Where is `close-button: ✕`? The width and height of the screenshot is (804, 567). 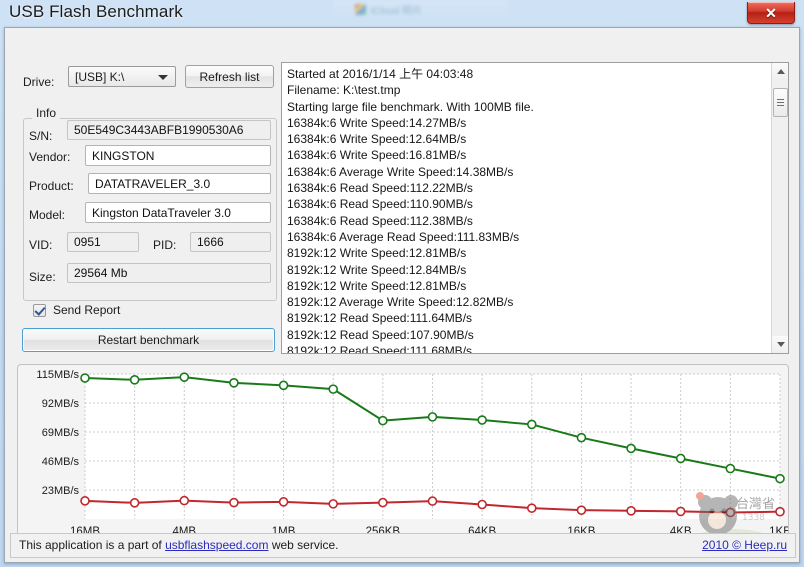 close-button: ✕ is located at coordinates (771, 13).